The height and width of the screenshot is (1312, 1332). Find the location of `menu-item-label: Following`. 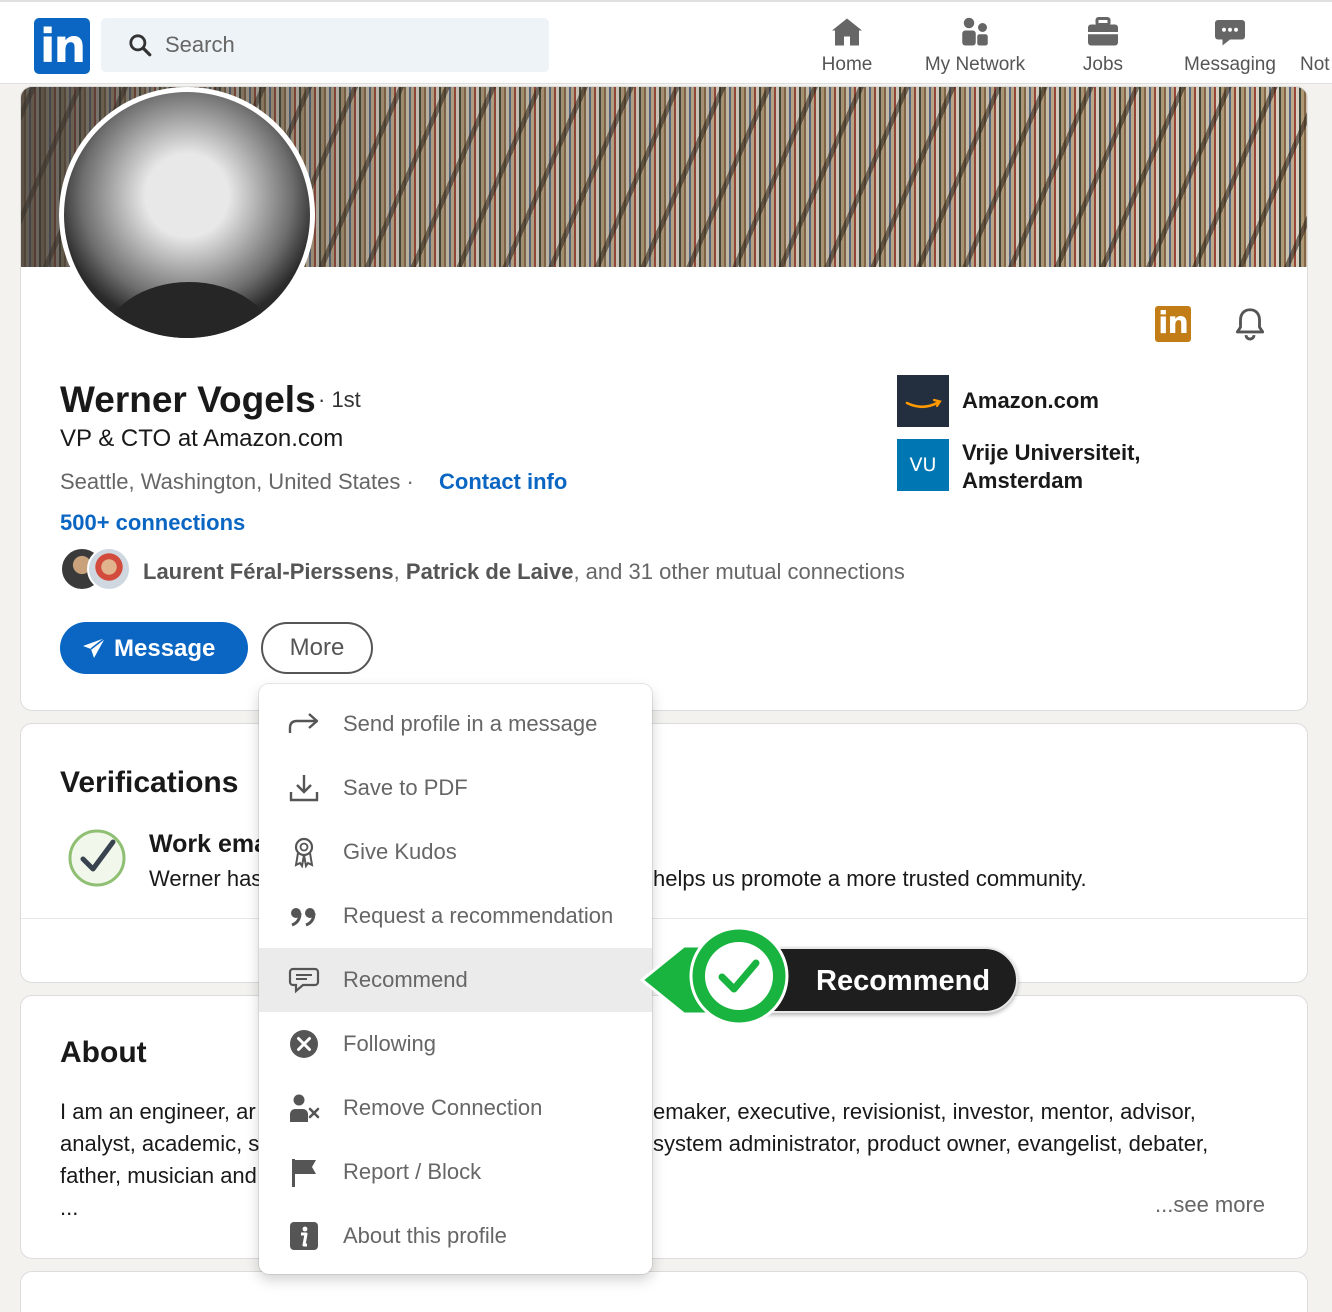

menu-item-label: Following is located at coordinates (389, 1043).